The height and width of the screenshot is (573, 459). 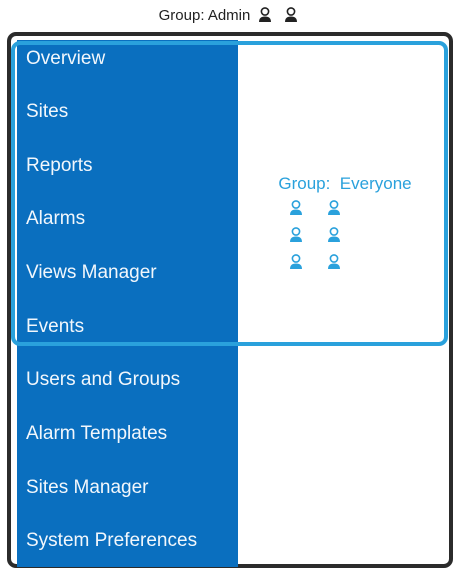 What do you see at coordinates (87, 488) in the screenshot?
I see `menu-item-sites-manager: Sites Manager` at bounding box center [87, 488].